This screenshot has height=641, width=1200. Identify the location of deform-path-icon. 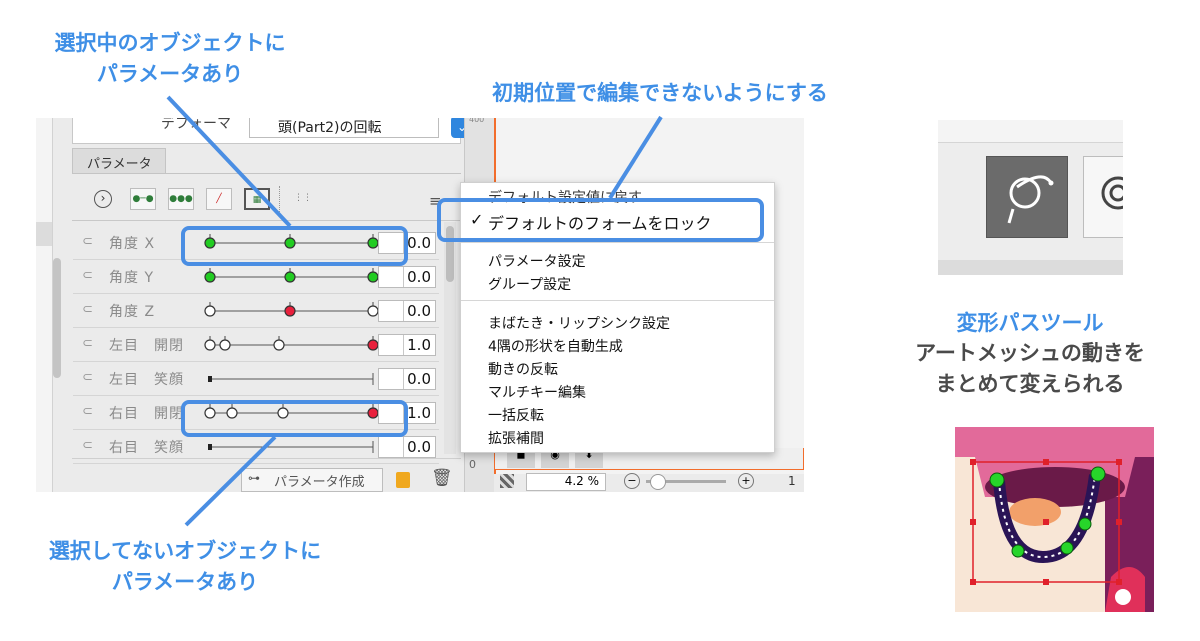
(1030, 199).